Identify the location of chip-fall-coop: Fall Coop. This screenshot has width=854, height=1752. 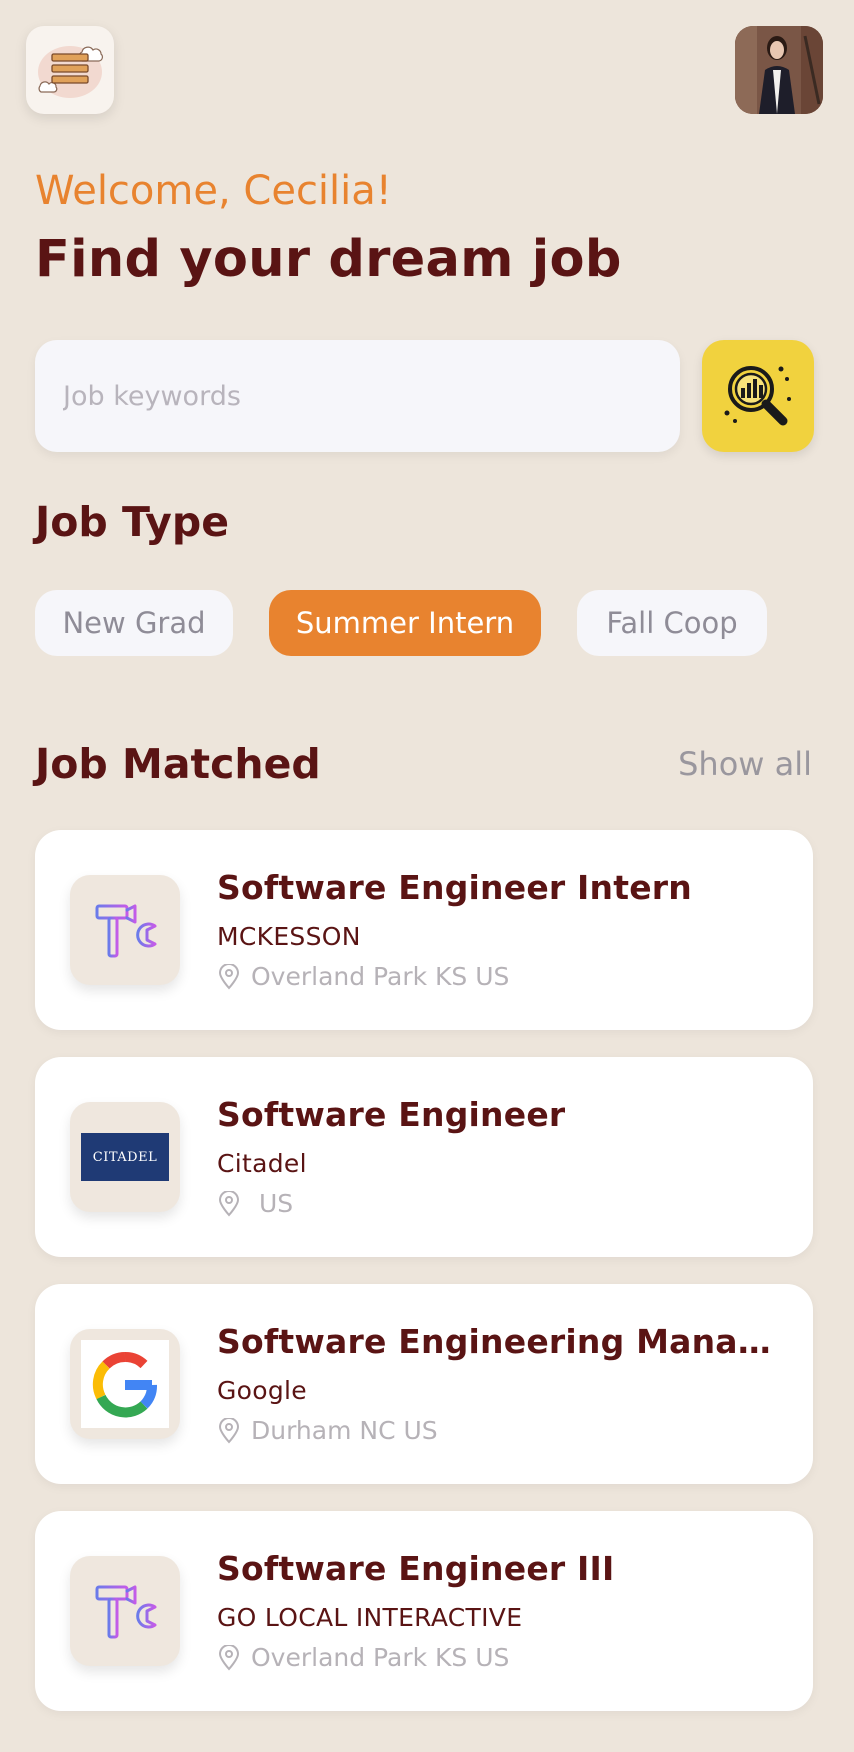
(672, 623).